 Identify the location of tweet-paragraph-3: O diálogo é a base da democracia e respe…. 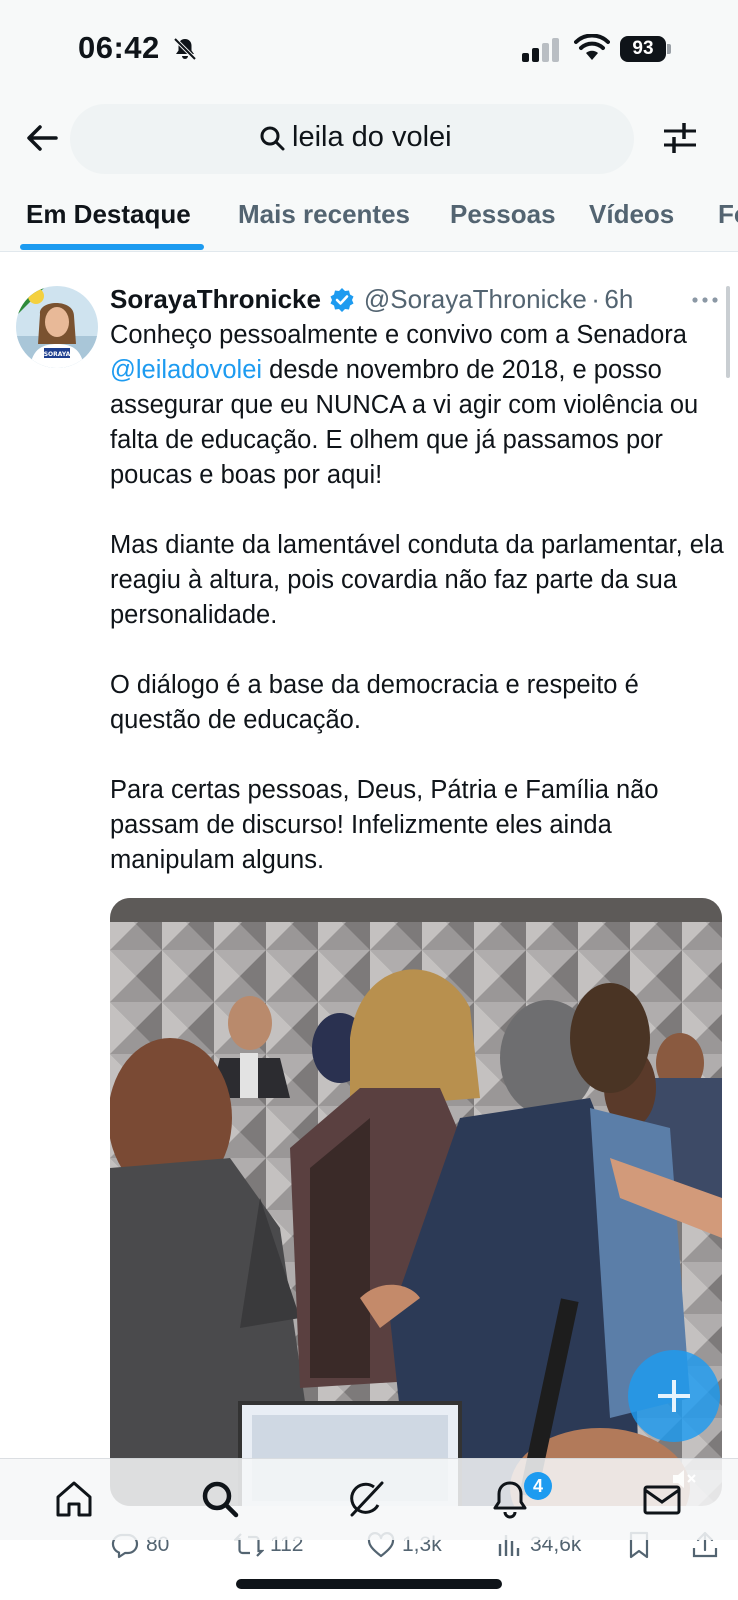
(374, 702).